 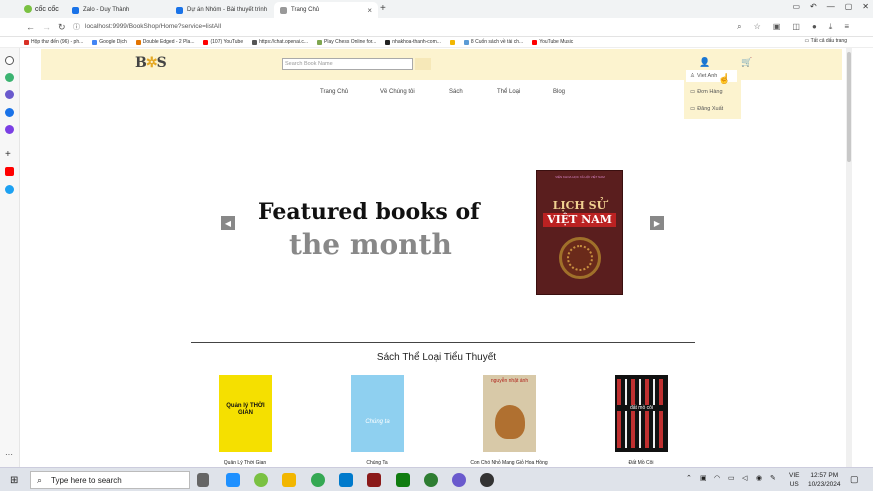 I want to click on carousel-next-button: ▶, so click(x=657, y=223).